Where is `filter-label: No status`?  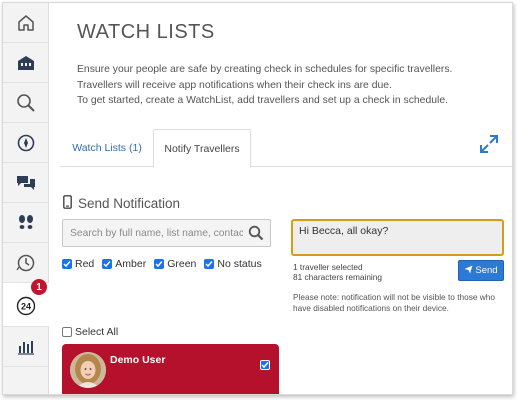 filter-label: No status is located at coordinates (239, 264).